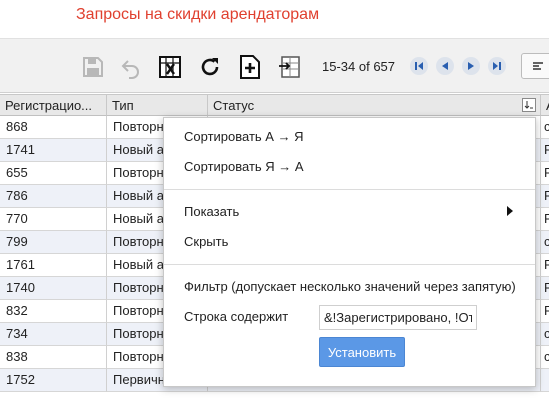 The height and width of the screenshot is (415, 549). What do you see at coordinates (53, 242) in the screenshot?
I see `table-cell-reg: 799` at bounding box center [53, 242].